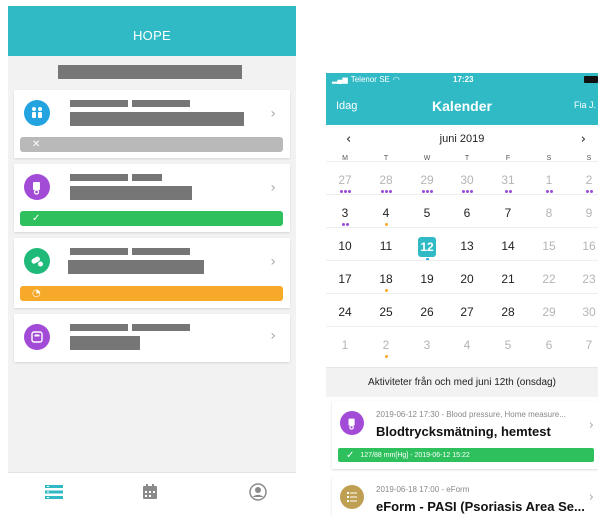 The height and width of the screenshot is (516, 598). I want to click on calendar-day: 21, so click(508, 281).